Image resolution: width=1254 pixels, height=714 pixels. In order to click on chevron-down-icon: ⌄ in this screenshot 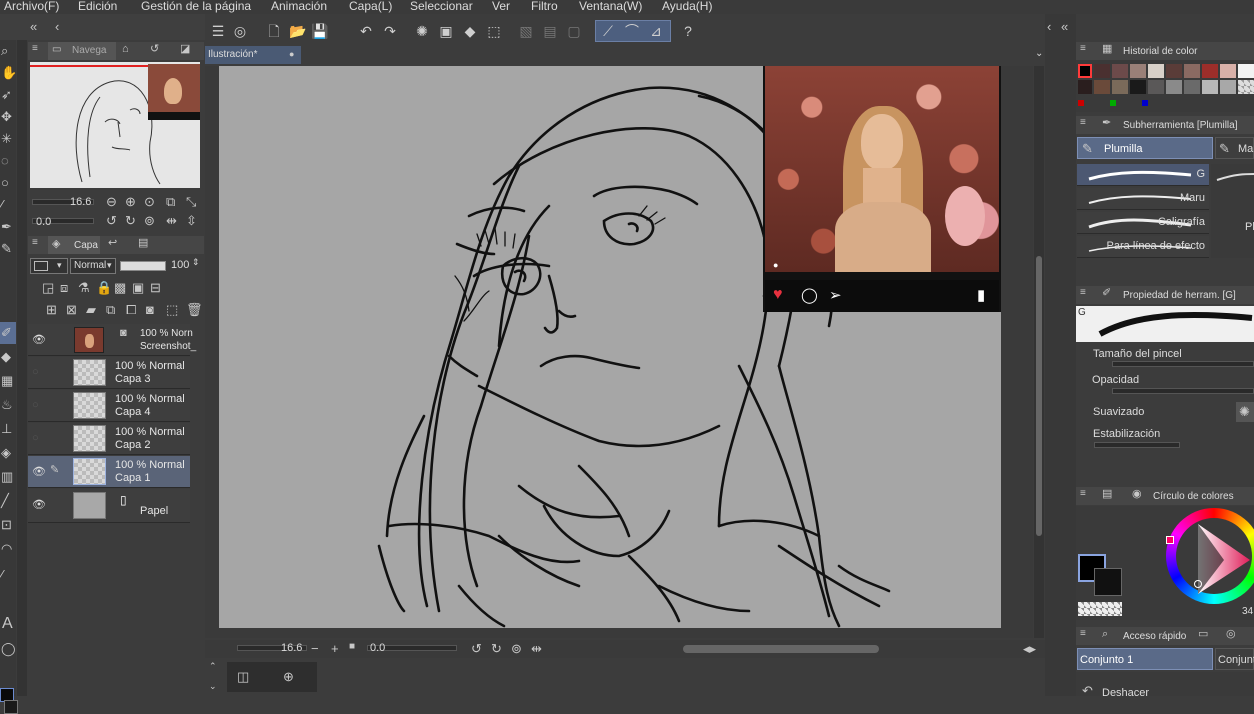, I will do `click(213, 686)`.